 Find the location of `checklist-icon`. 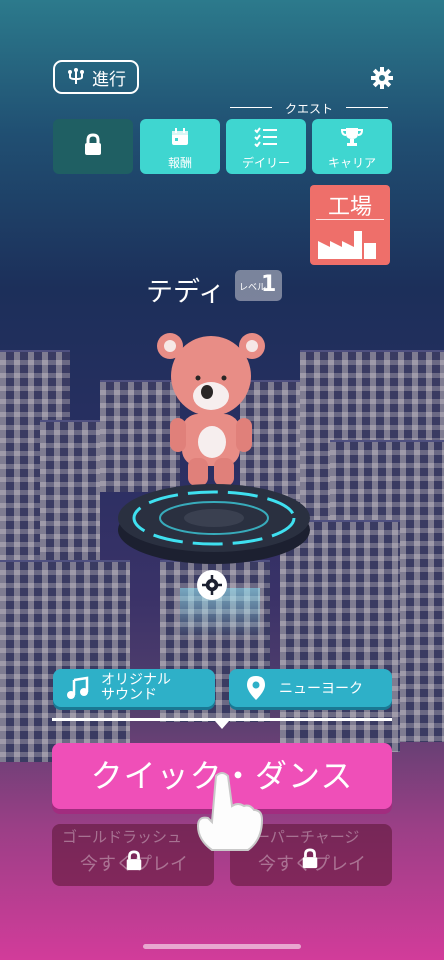

checklist-icon is located at coordinates (265, 137).